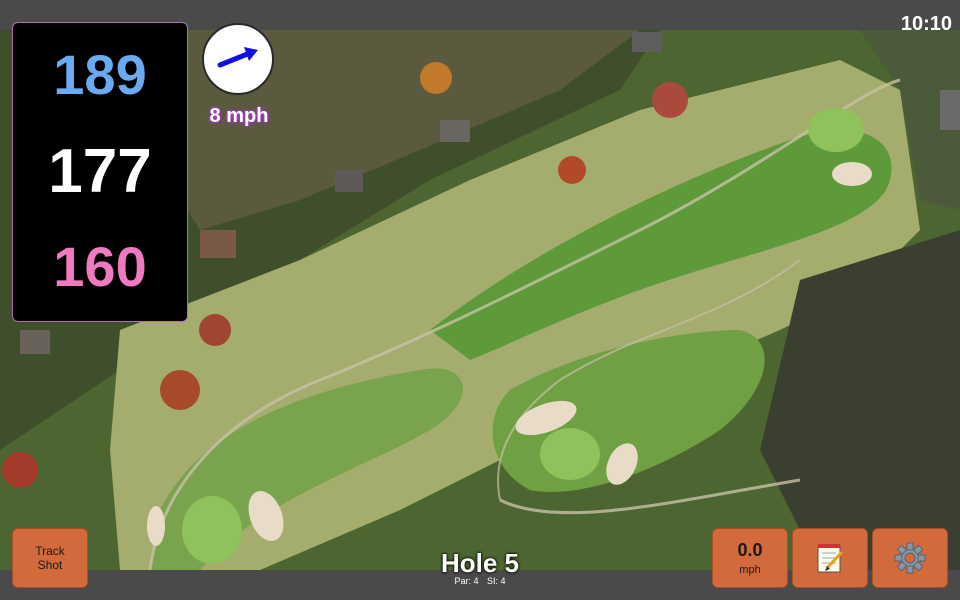 The image size is (960, 600). I want to click on gear-icon, so click(910, 558).